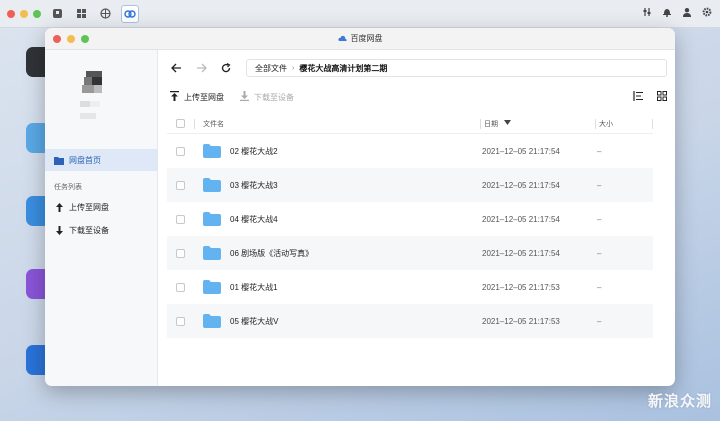  Describe the element at coordinates (37, 13) in the screenshot. I see `maximize-dot` at that location.